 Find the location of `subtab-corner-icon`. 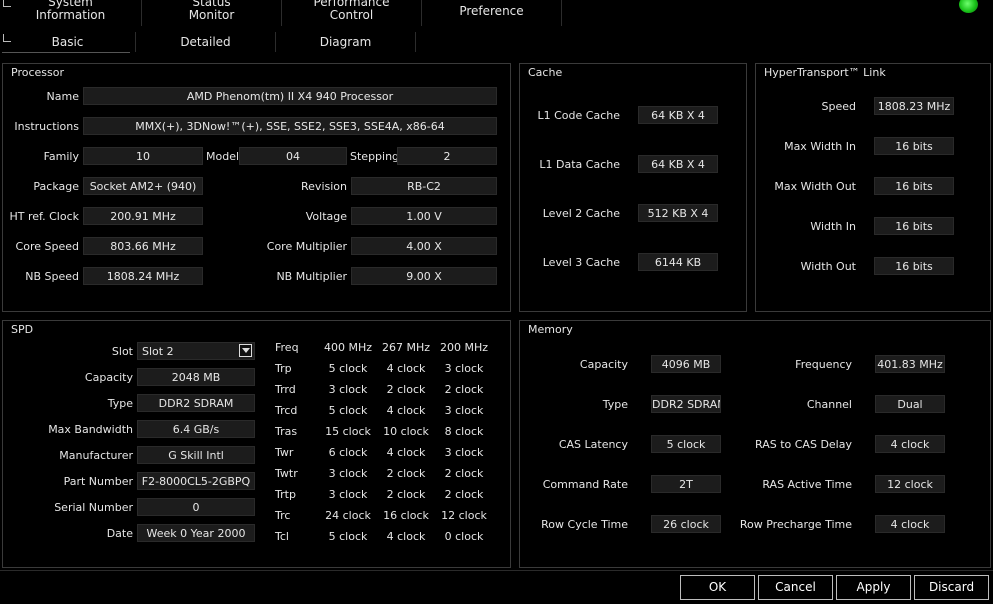

subtab-corner-icon is located at coordinates (7, 38).